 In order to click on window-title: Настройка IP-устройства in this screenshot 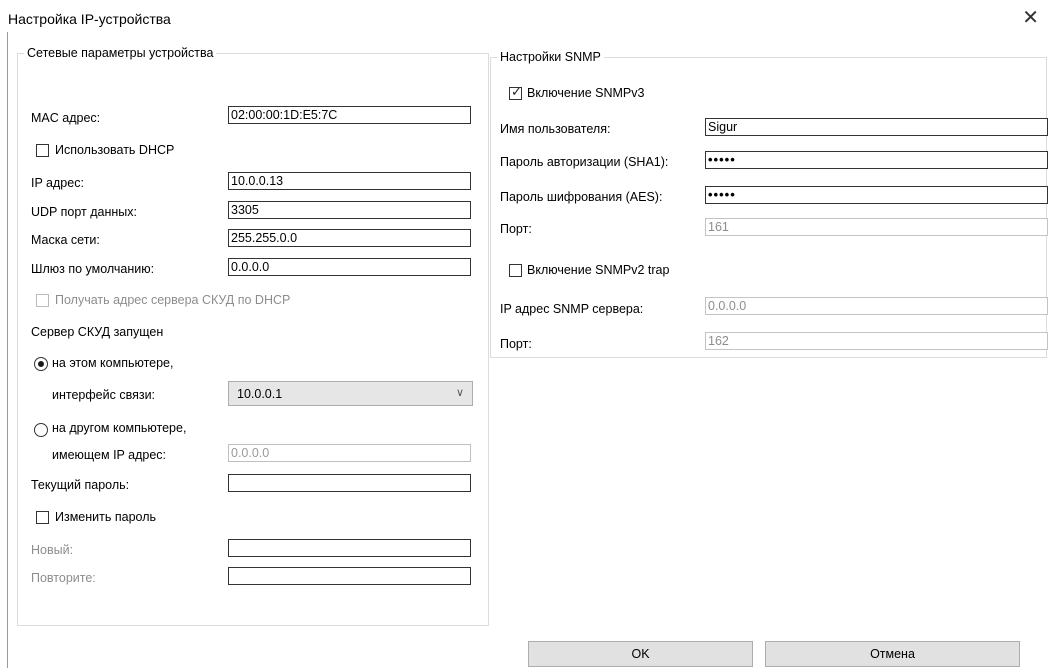, I will do `click(89, 19)`.